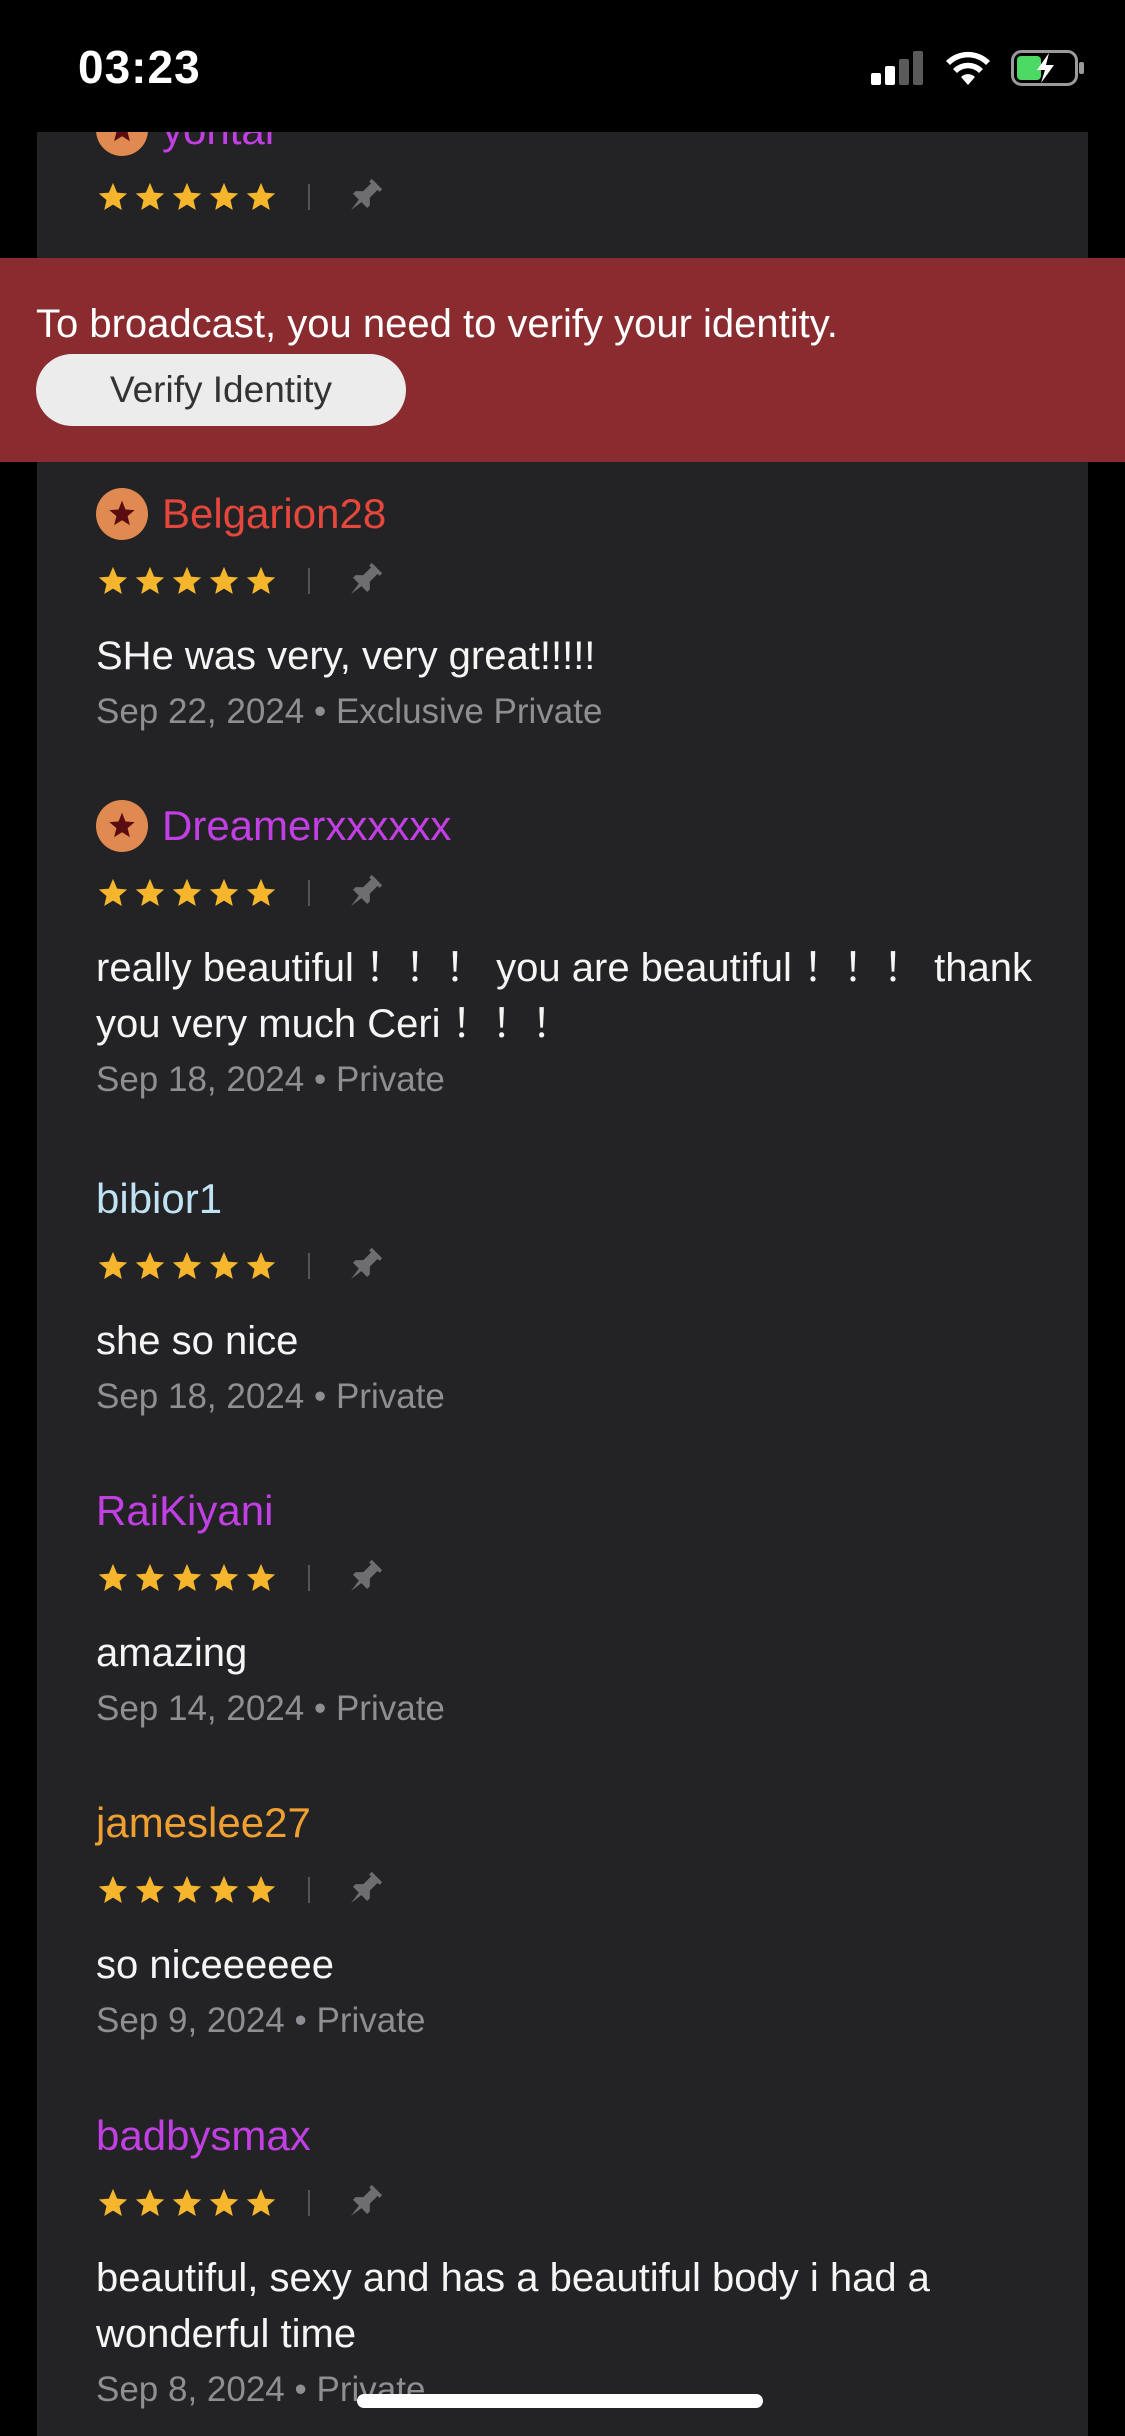 The height and width of the screenshot is (2436, 1125). I want to click on review-text: SHe was very, very great!!!!!, so click(346, 656).